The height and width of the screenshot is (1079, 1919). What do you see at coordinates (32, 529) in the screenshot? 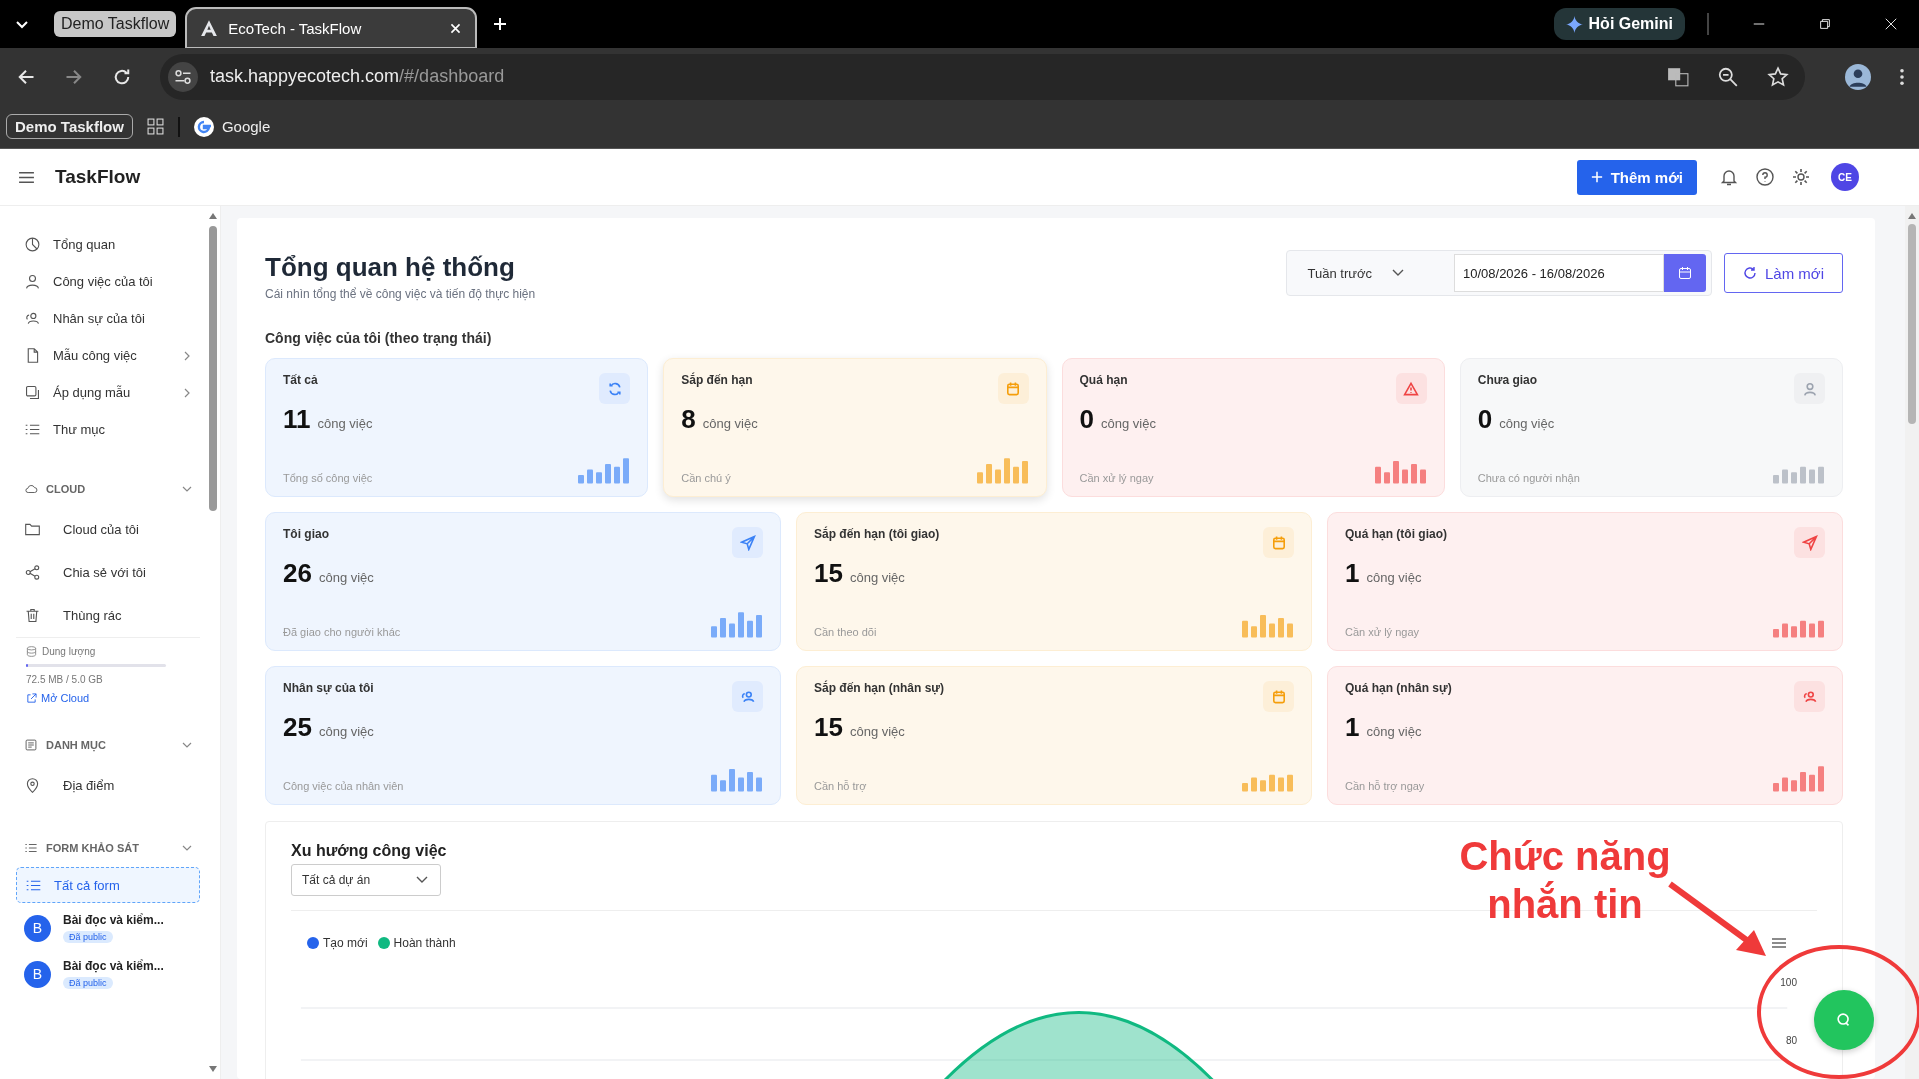
I see `folder-icon` at bounding box center [32, 529].